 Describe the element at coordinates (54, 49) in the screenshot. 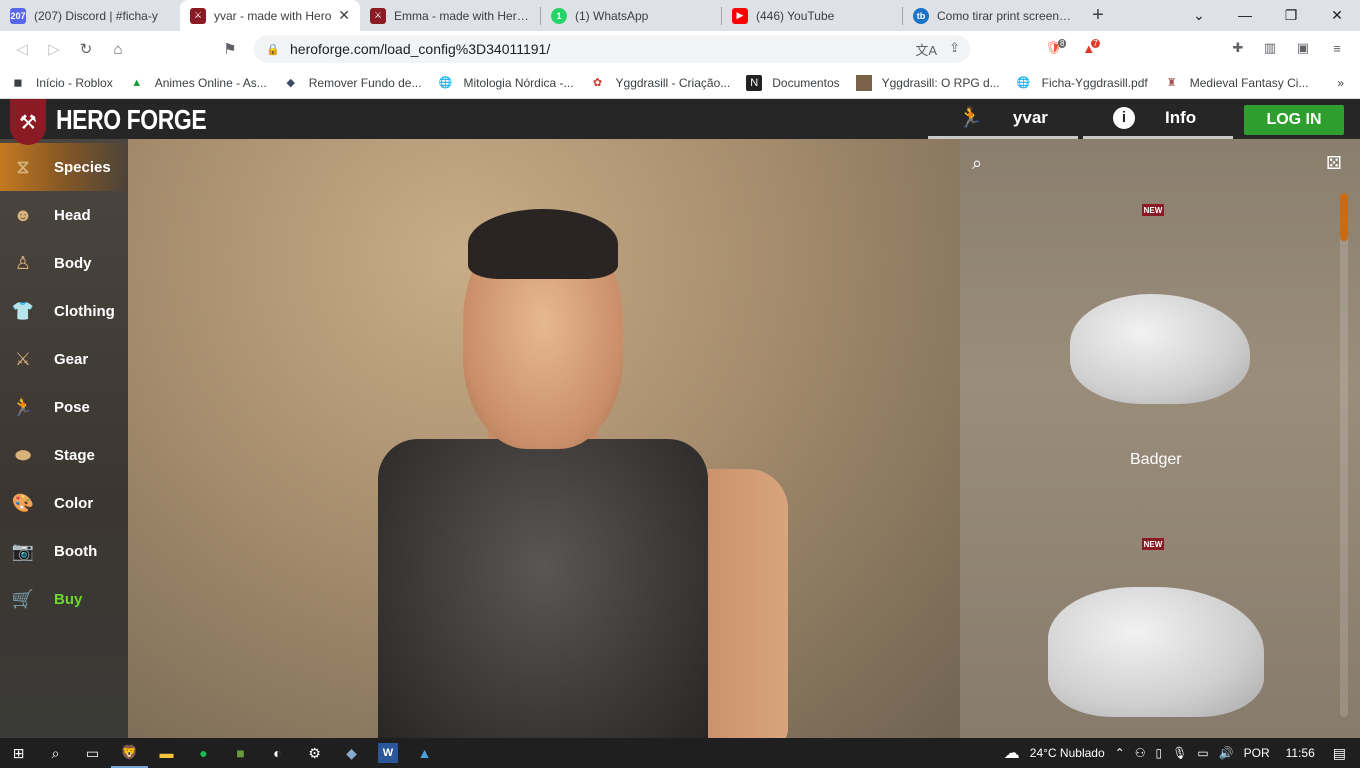

I see `forward-button: ▷` at that location.